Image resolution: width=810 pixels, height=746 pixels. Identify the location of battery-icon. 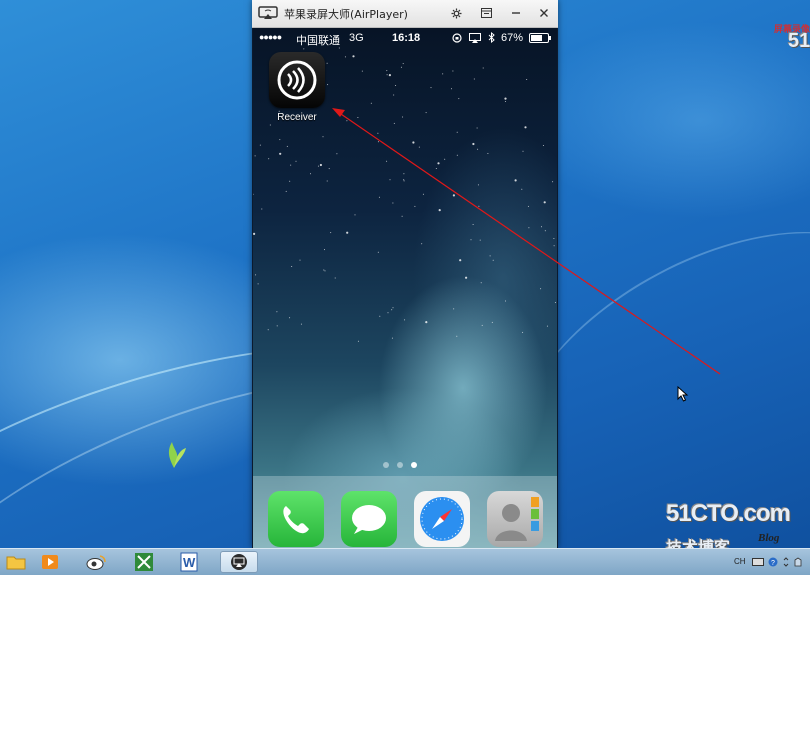
(539, 38).